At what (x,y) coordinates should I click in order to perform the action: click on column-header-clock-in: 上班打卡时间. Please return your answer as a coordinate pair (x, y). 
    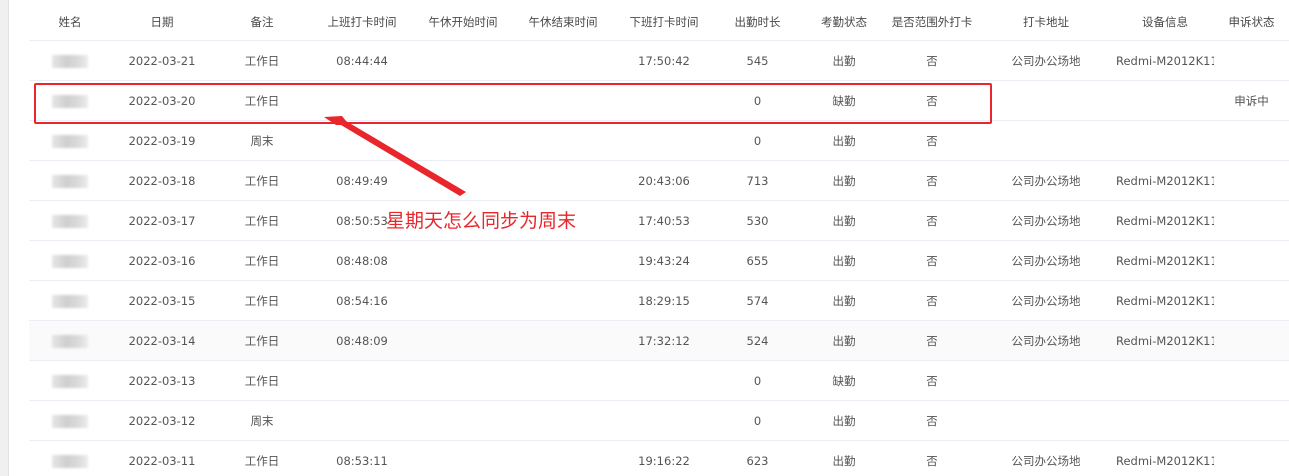
    Looking at the image, I should click on (362, 22).